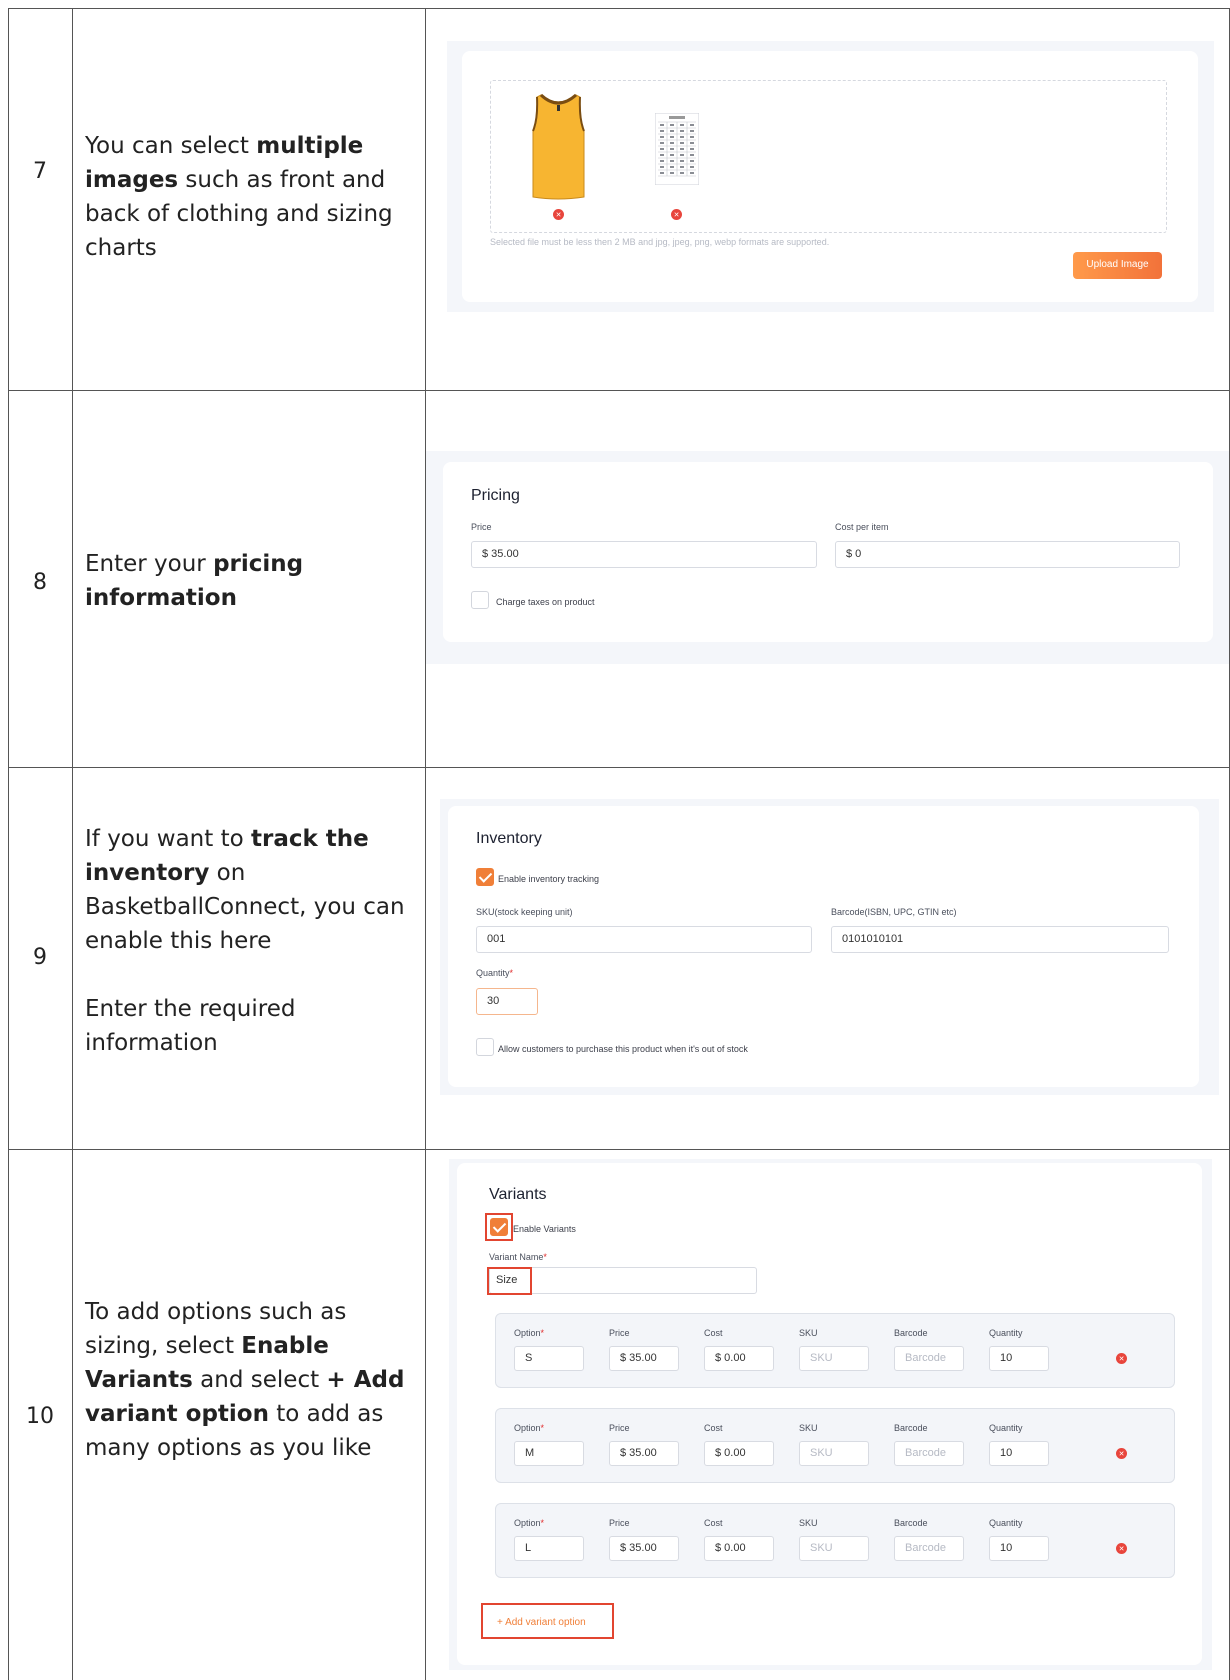 This screenshot has width=1230, height=1680. I want to click on row-number: 10, so click(40, 1416).